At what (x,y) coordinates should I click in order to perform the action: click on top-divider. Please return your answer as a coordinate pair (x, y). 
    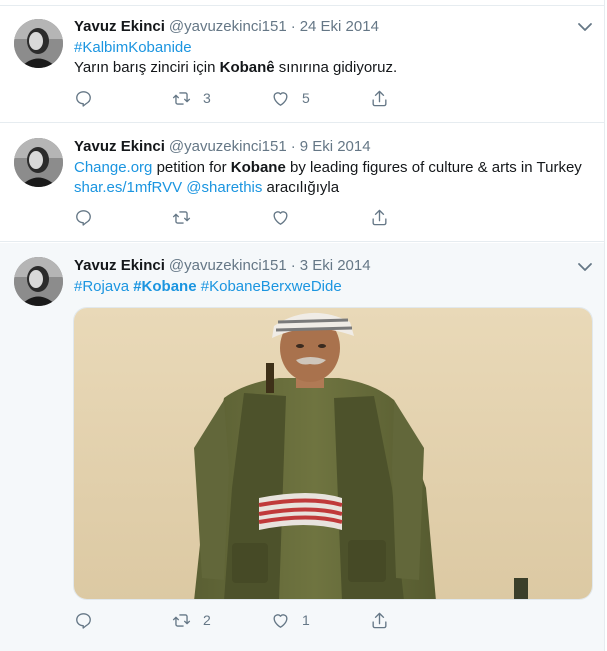
    Looking at the image, I should click on (302, 3).